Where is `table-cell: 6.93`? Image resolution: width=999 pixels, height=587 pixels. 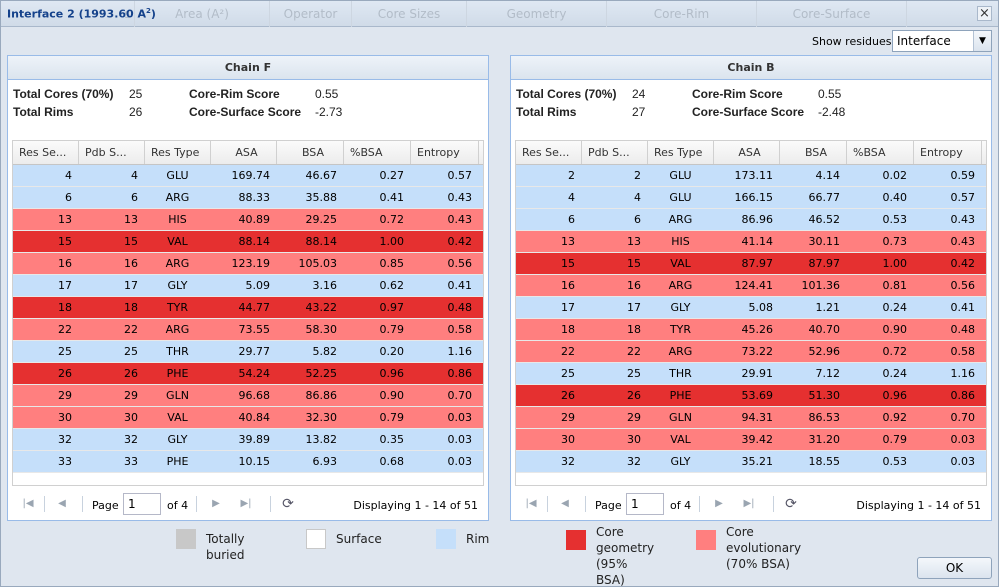 table-cell: 6.93 is located at coordinates (325, 461).